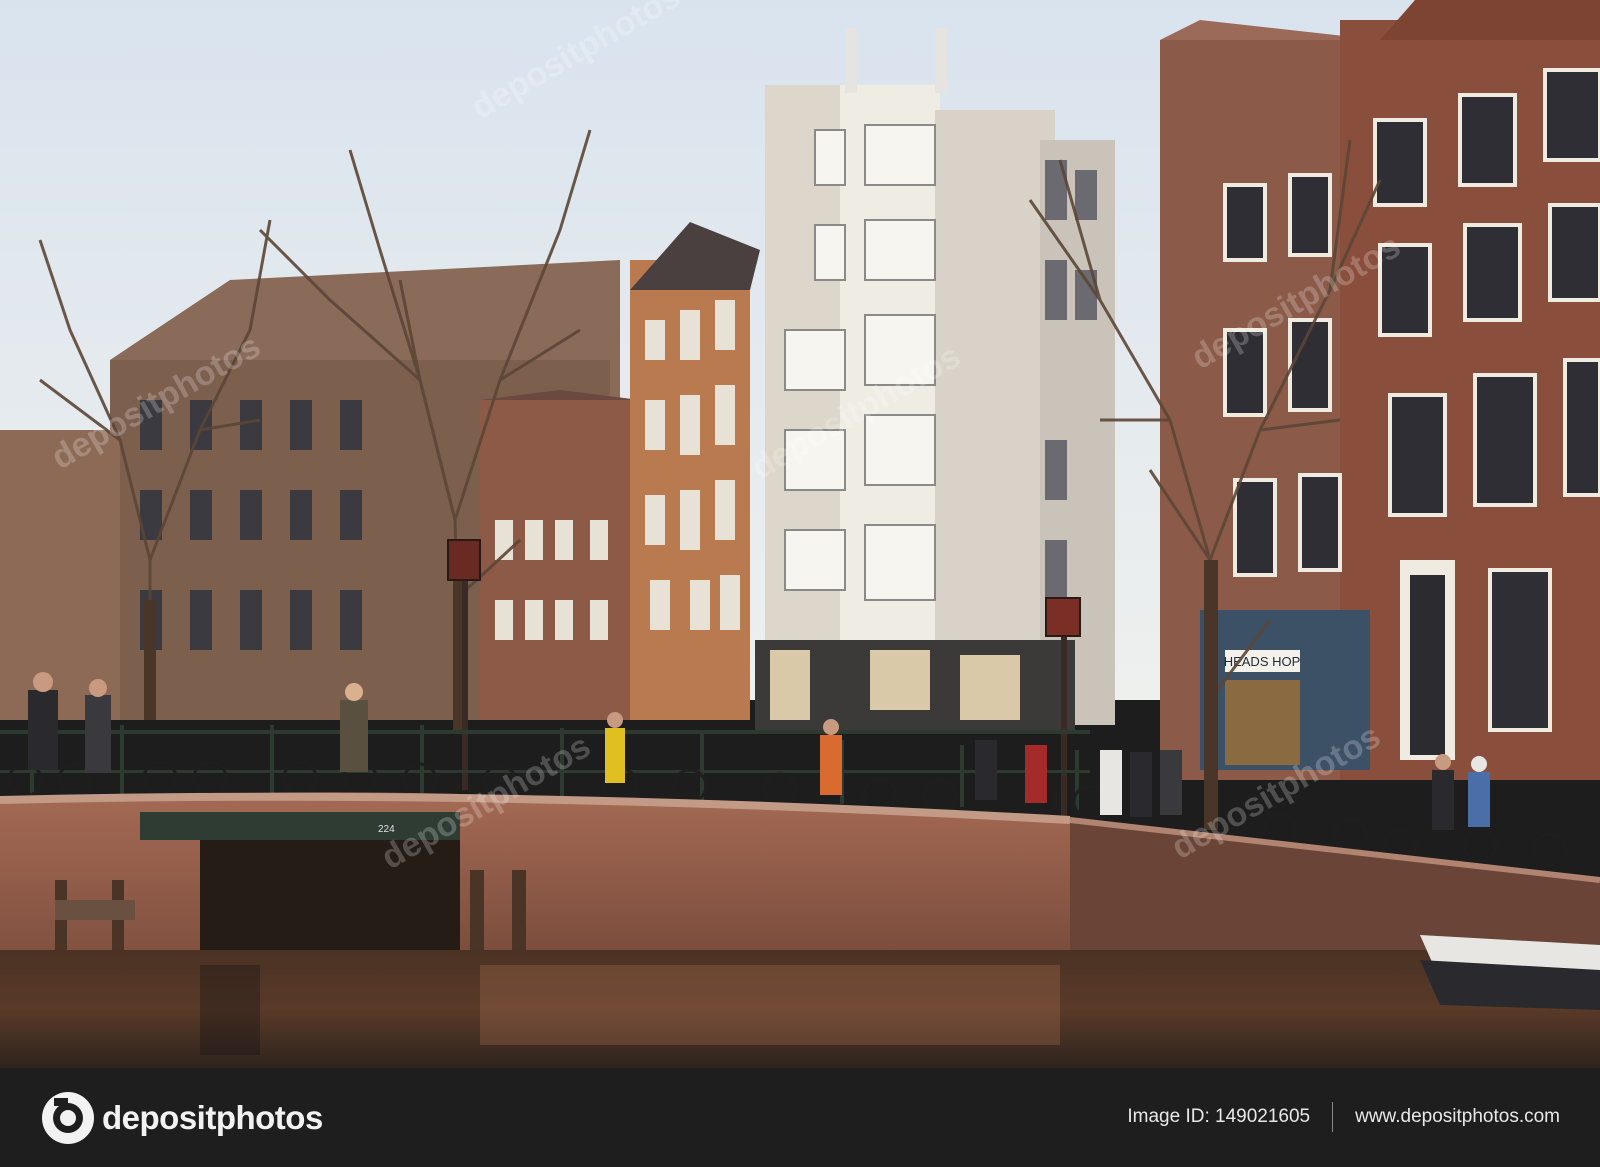  Describe the element at coordinates (1219, 1116) in the screenshot. I see `image-id: Image ID: 149021605` at that location.